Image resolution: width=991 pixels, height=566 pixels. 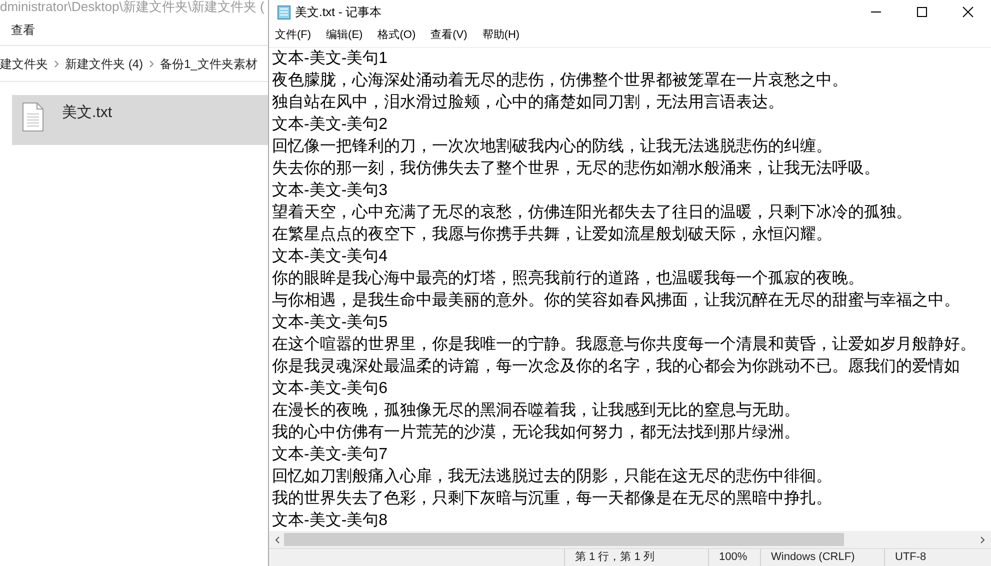 What do you see at coordinates (636, 557) in the screenshot?
I see `status-text: 第 1 行，第 1 列` at bounding box center [636, 557].